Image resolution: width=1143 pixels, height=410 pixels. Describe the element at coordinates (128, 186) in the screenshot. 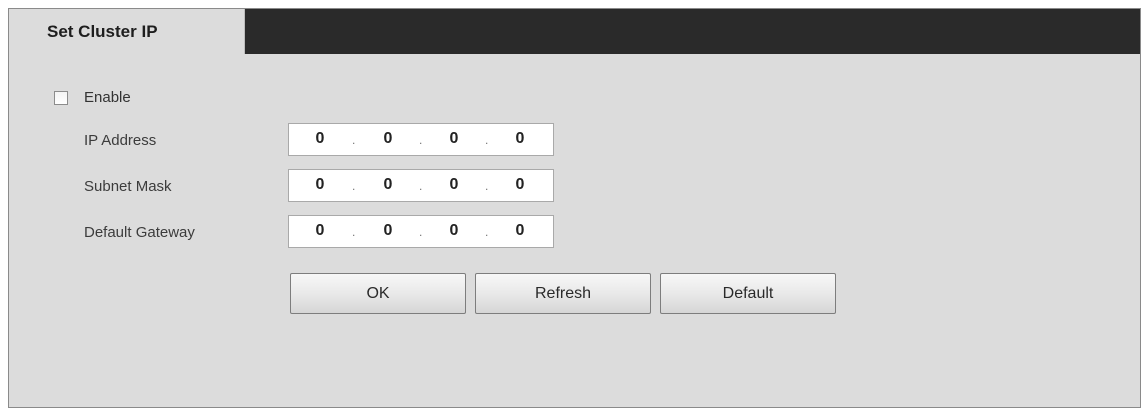

I see `subnet-mask-label: Subnet Mask` at that location.